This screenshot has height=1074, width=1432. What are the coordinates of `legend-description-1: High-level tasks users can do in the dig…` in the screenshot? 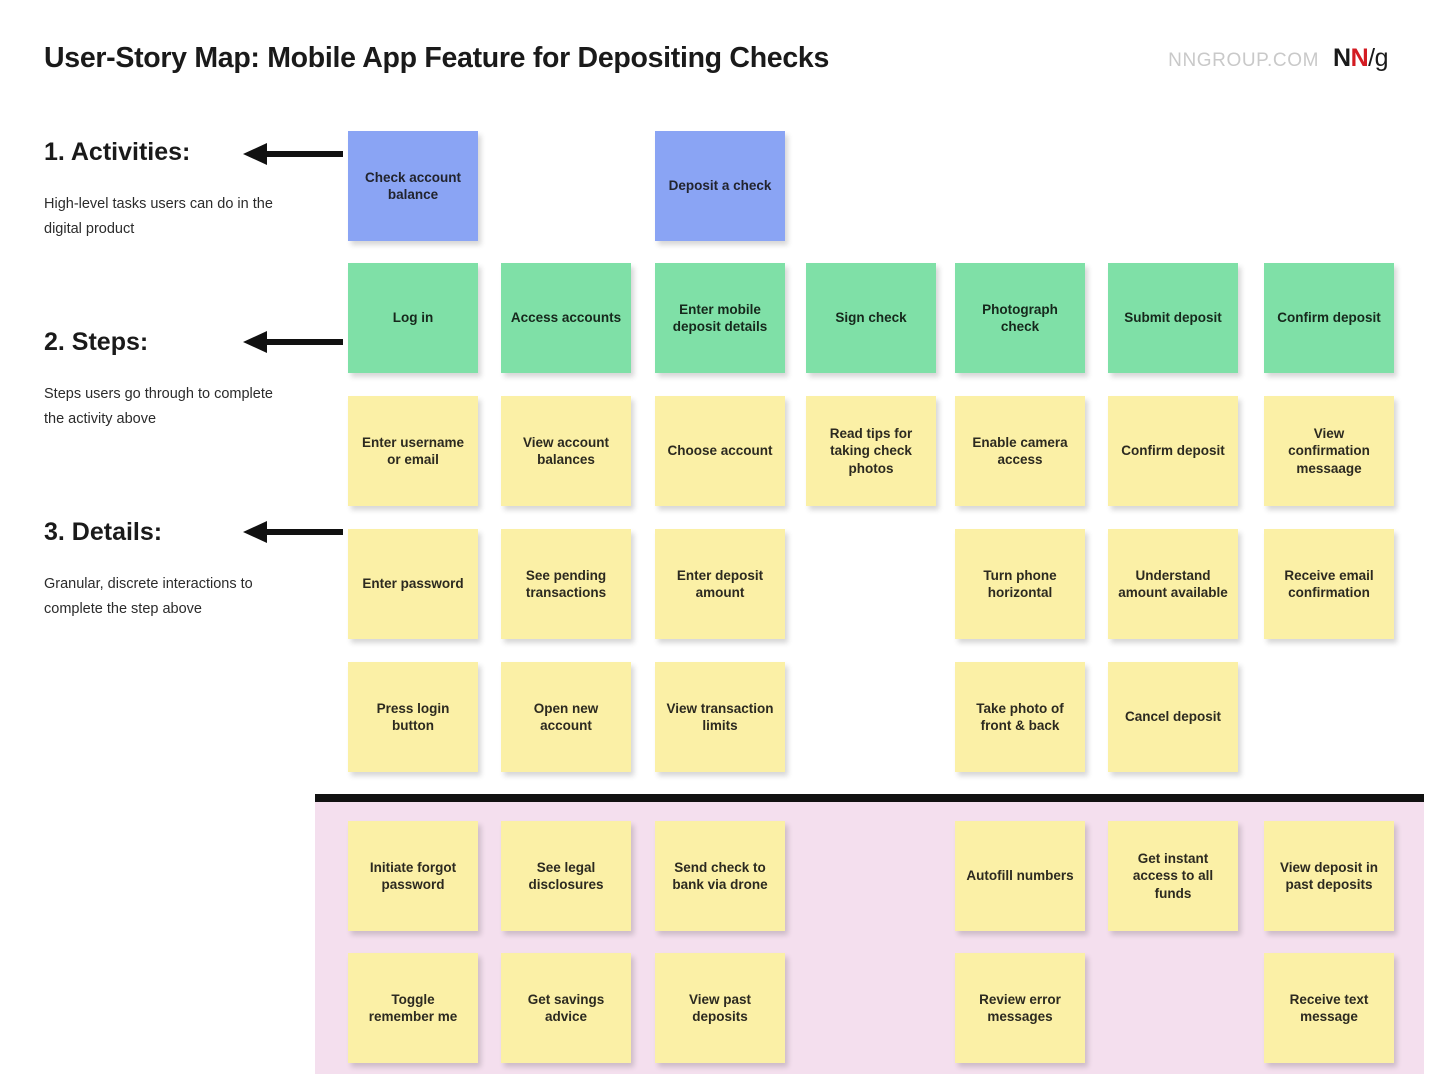 It's located at (158, 217).